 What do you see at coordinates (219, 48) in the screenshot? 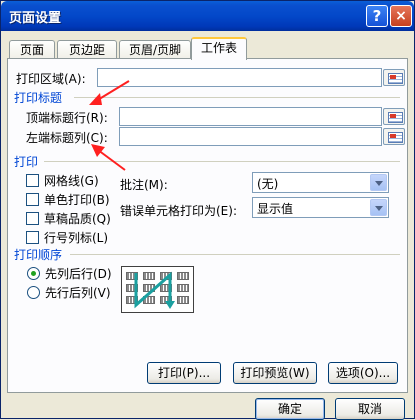
I see `tab-sheet: 工作表` at bounding box center [219, 48].